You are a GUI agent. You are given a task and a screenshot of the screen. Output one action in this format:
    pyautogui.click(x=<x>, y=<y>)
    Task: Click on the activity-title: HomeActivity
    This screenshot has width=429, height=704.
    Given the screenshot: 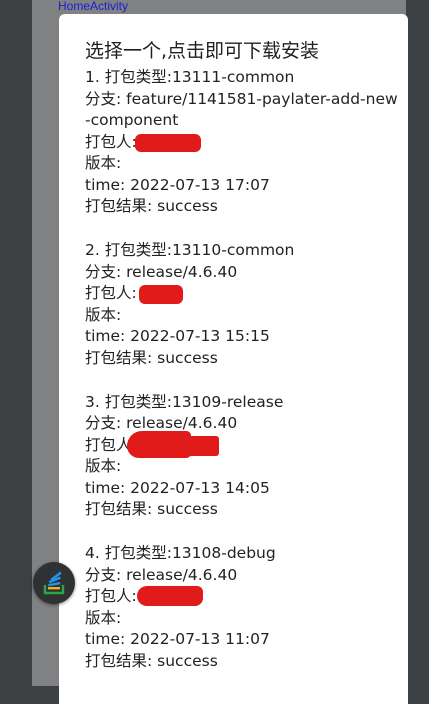 What is the action you would take?
    pyautogui.click(x=93, y=6)
    